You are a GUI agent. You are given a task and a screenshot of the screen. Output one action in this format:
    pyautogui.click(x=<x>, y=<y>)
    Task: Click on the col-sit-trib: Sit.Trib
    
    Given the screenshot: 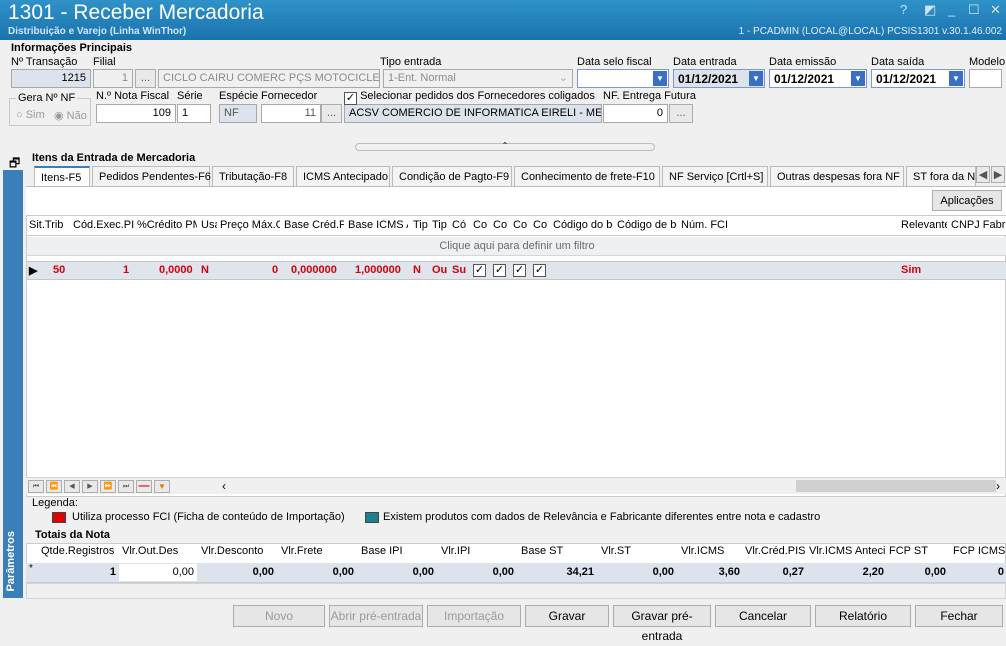 What is the action you would take?
    pyautogui.click(x=50, y=225)
    